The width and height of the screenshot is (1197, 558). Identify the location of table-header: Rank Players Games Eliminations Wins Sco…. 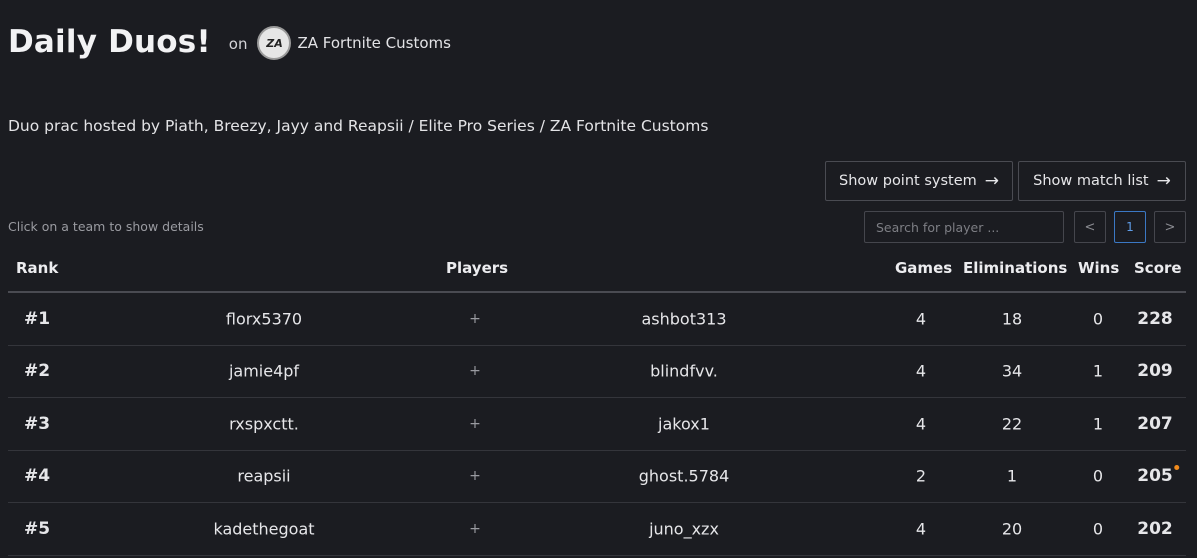
(597, 271).